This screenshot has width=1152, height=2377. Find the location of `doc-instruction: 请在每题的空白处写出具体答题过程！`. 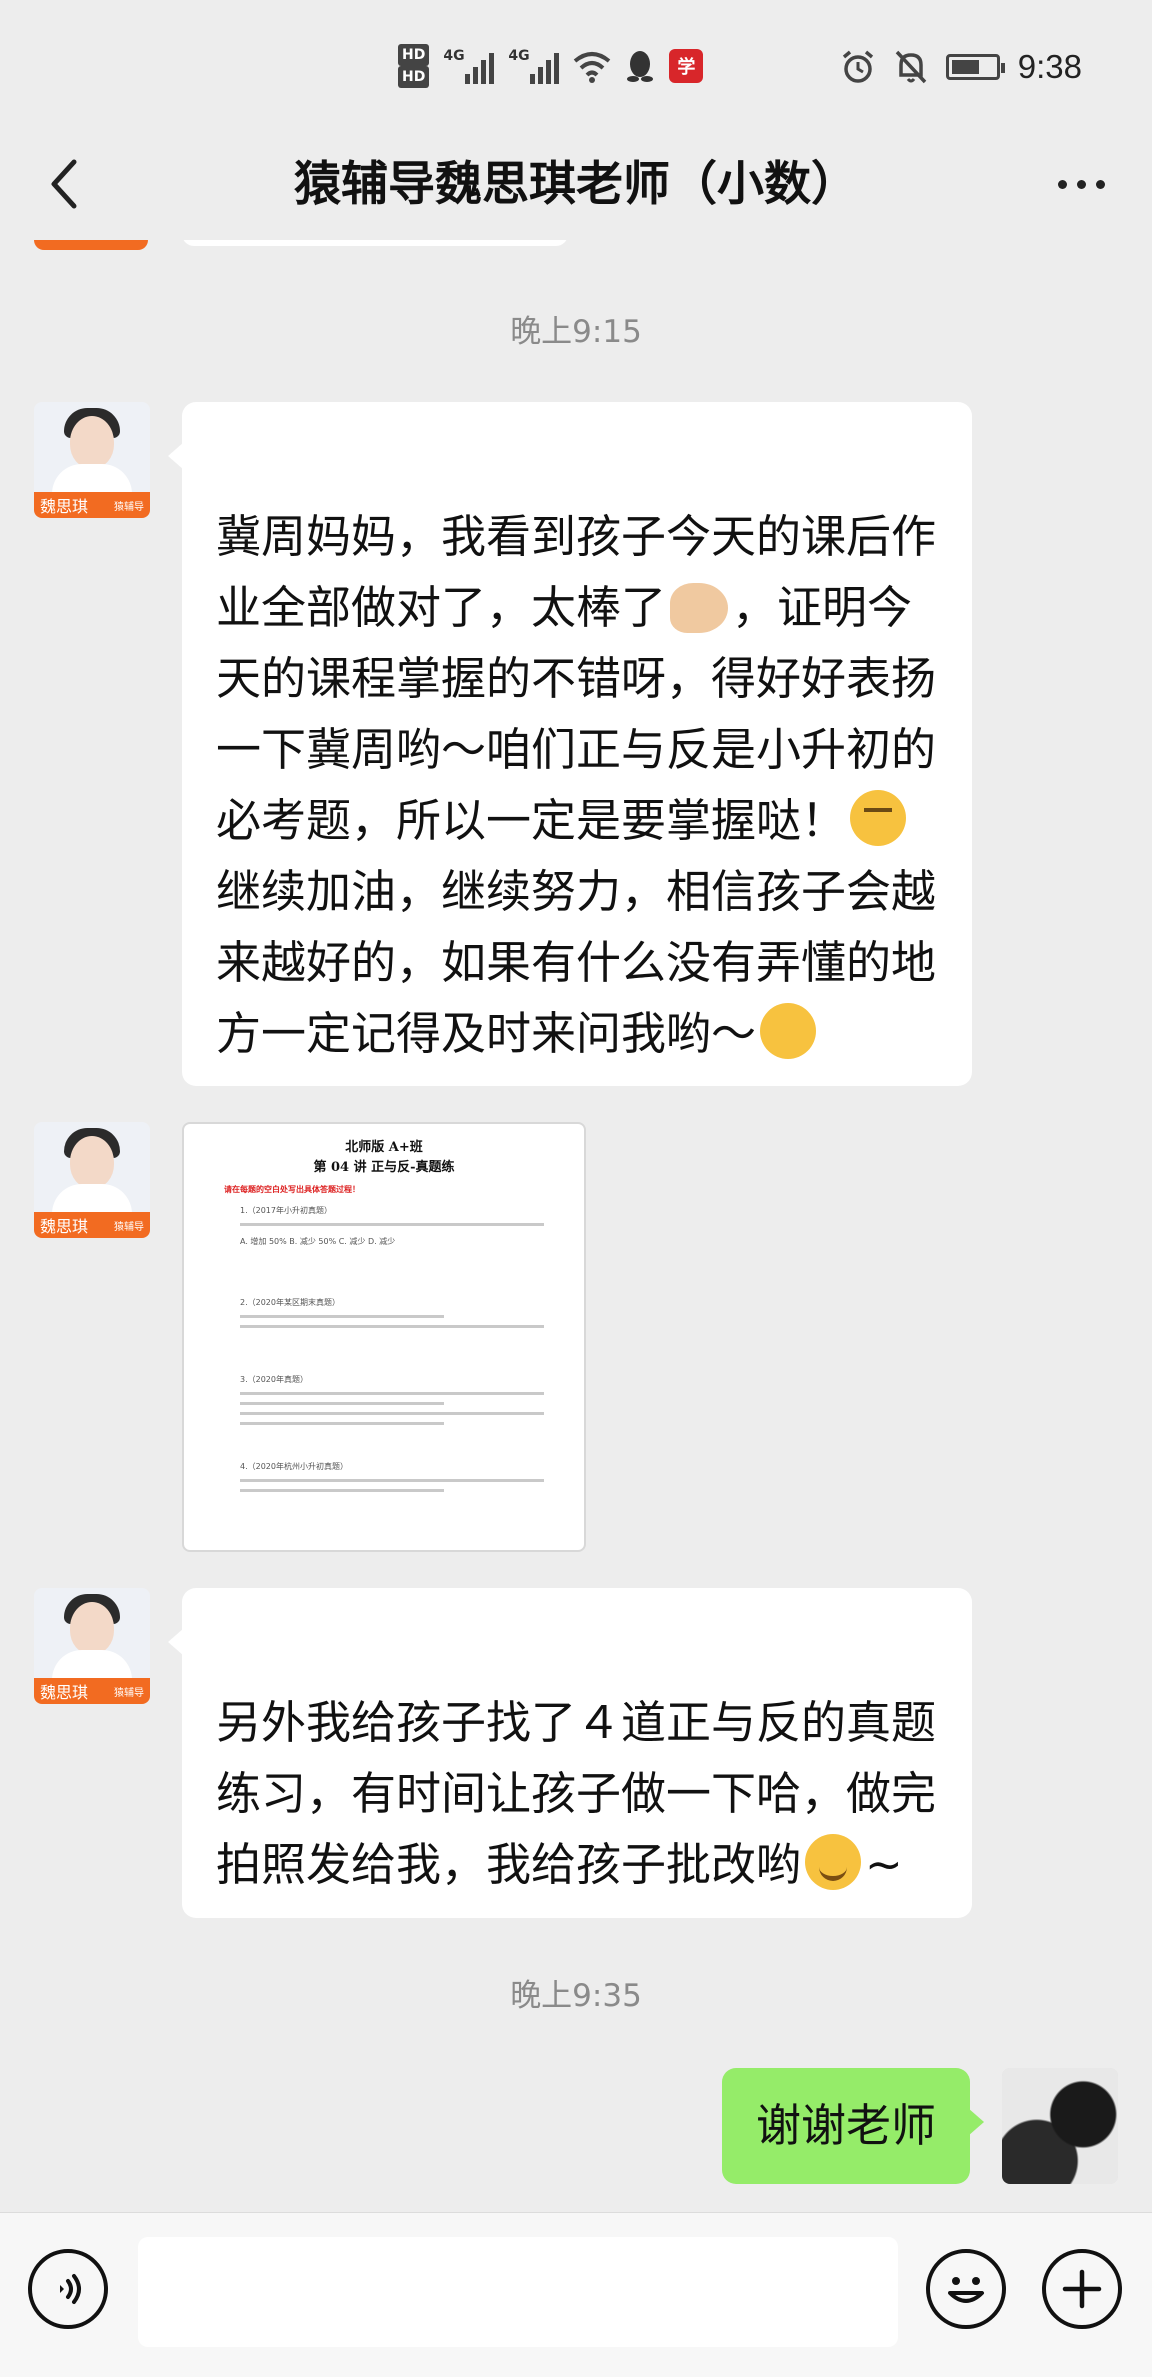

doc-instruction: 请在每题的空白处写出具体答题过程！ is located at coordinates (292, 1189).